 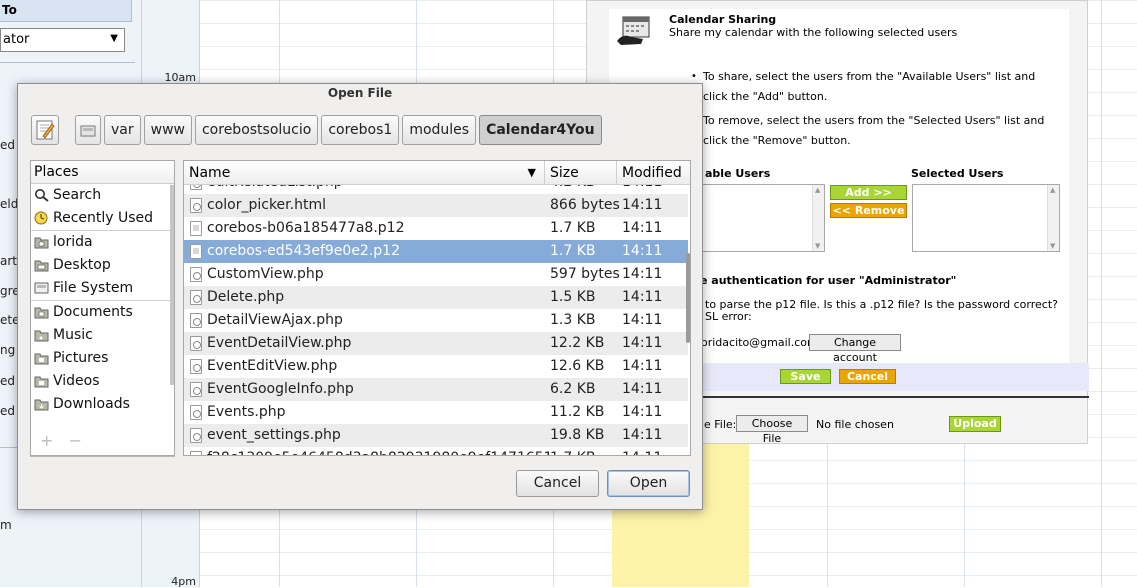 What do you see at coordinates (42, 195) in the screenshot?
I see `search-icon` at bounding box center [42, 195].